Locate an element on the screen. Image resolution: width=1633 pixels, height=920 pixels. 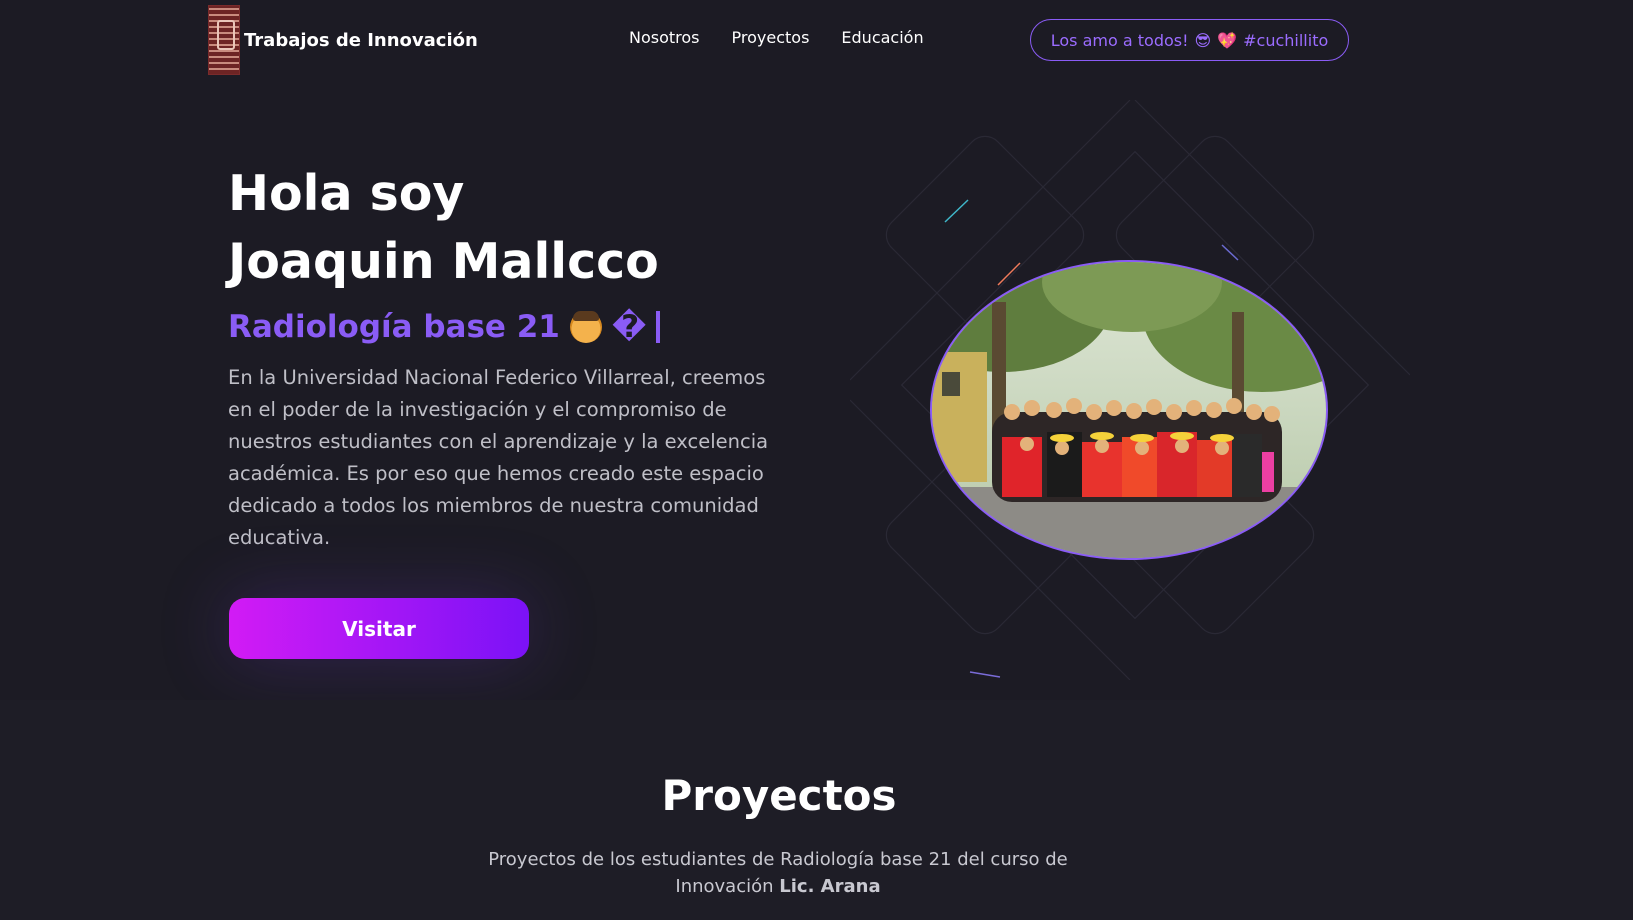
nav-links: Nosotros Proyectos Educación is located at coordinates (776, 37).